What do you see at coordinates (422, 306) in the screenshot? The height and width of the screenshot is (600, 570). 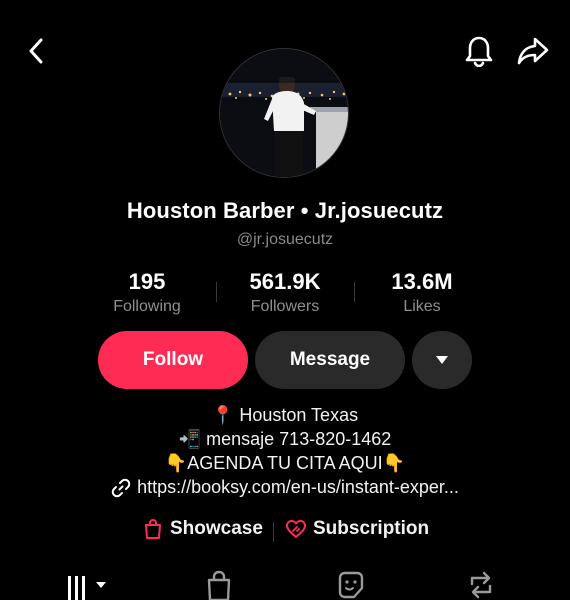 I see `likes-label: Likes` at bounding box center [422, 306].